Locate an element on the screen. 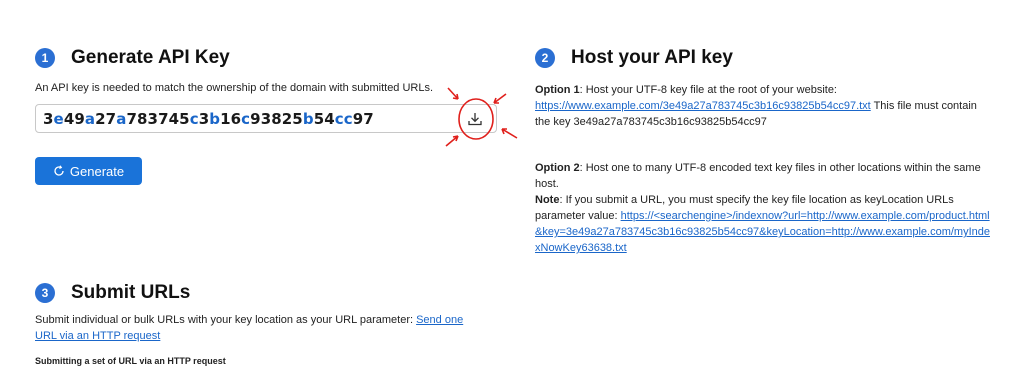 The image size is (1024, 374). api-key-segment: e is located at coordinates (58, 118).